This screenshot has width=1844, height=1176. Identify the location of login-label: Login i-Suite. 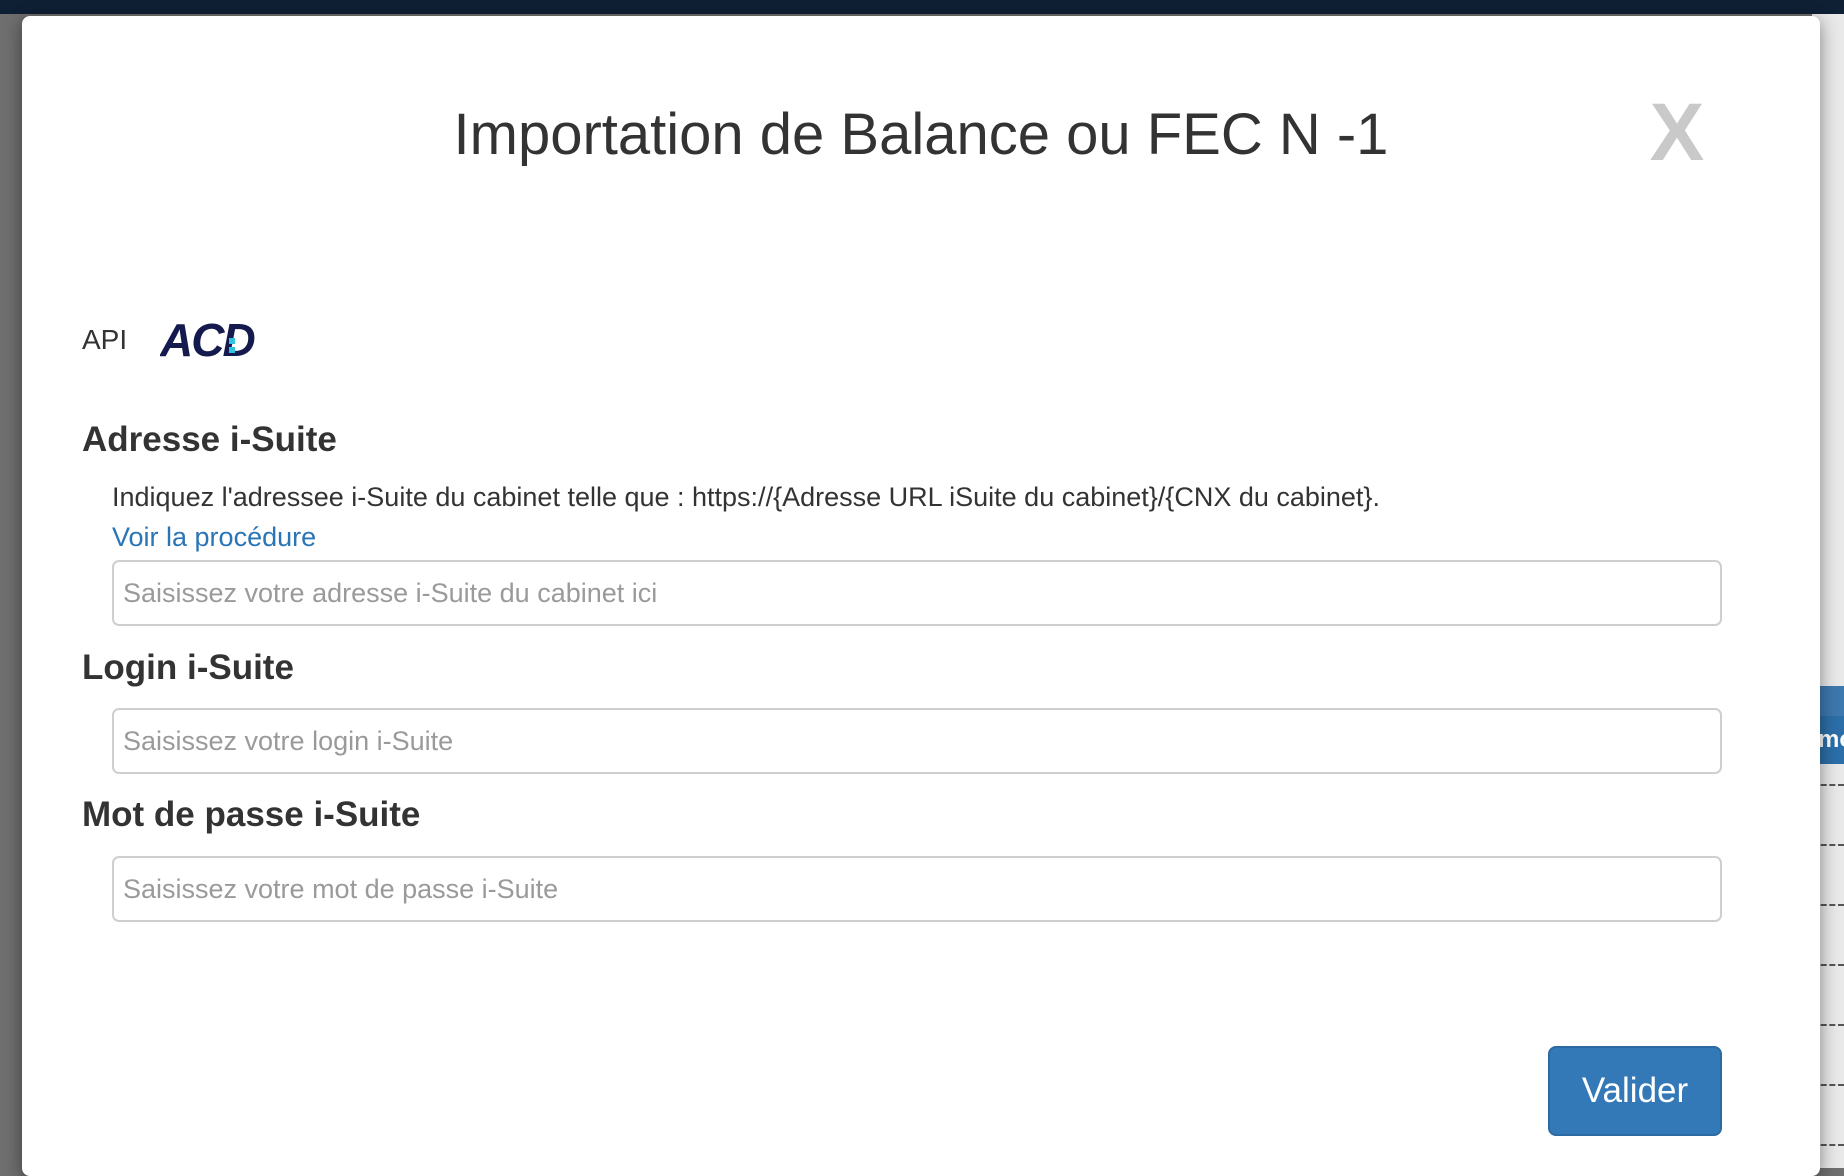
(188, 667).